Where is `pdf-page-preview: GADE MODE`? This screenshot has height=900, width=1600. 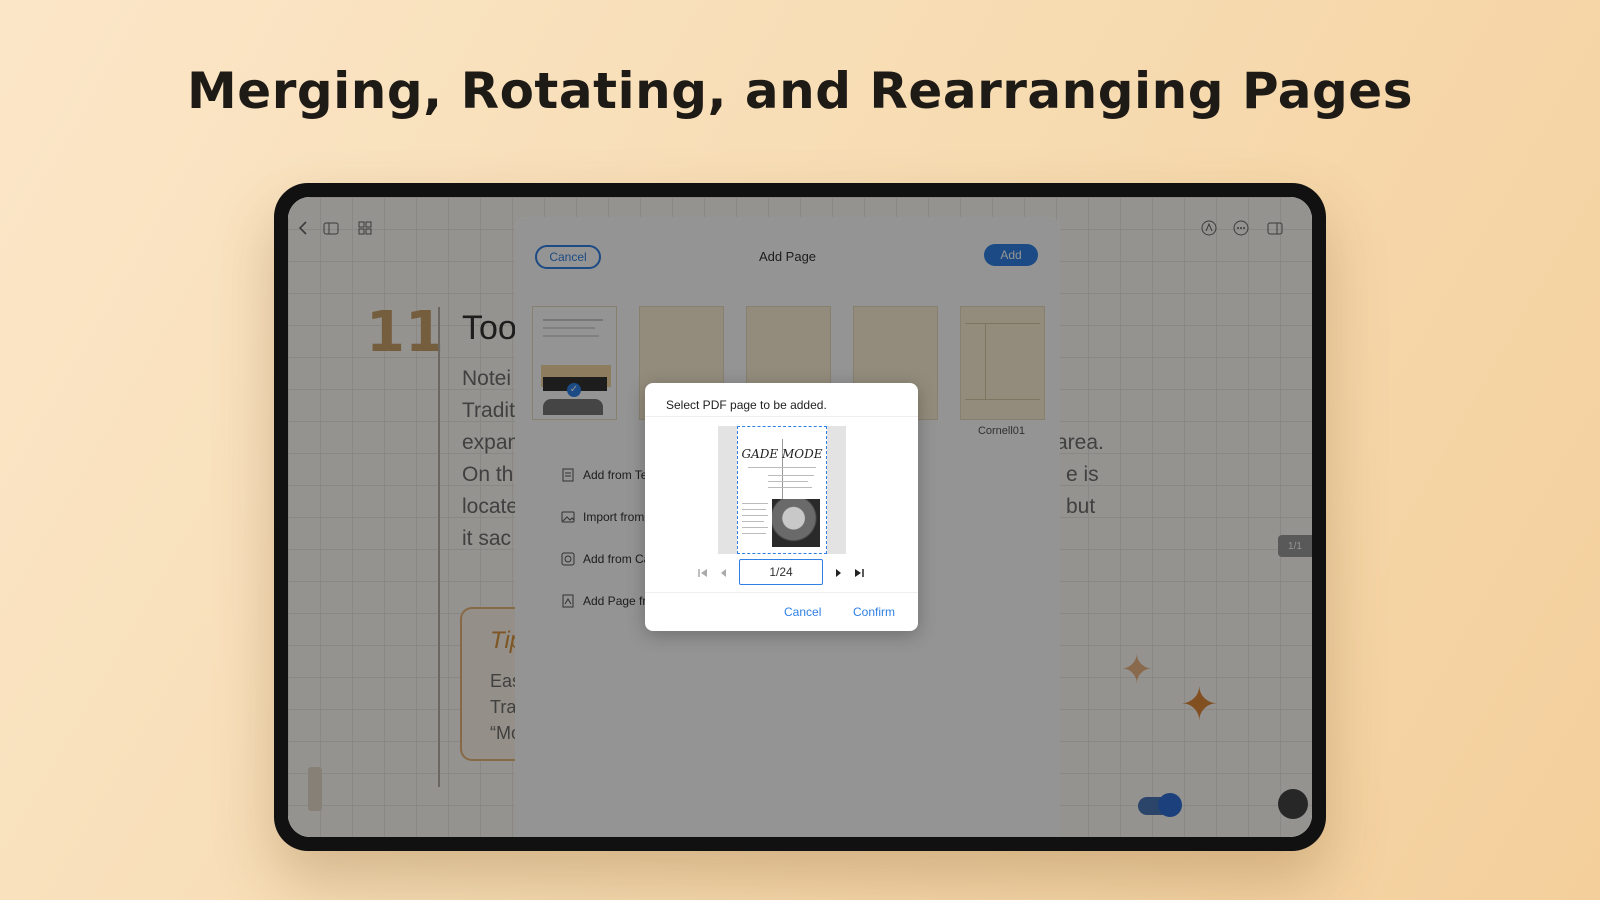 pdf-page-preview: GADE MODE is located at coordinates (782, 490).